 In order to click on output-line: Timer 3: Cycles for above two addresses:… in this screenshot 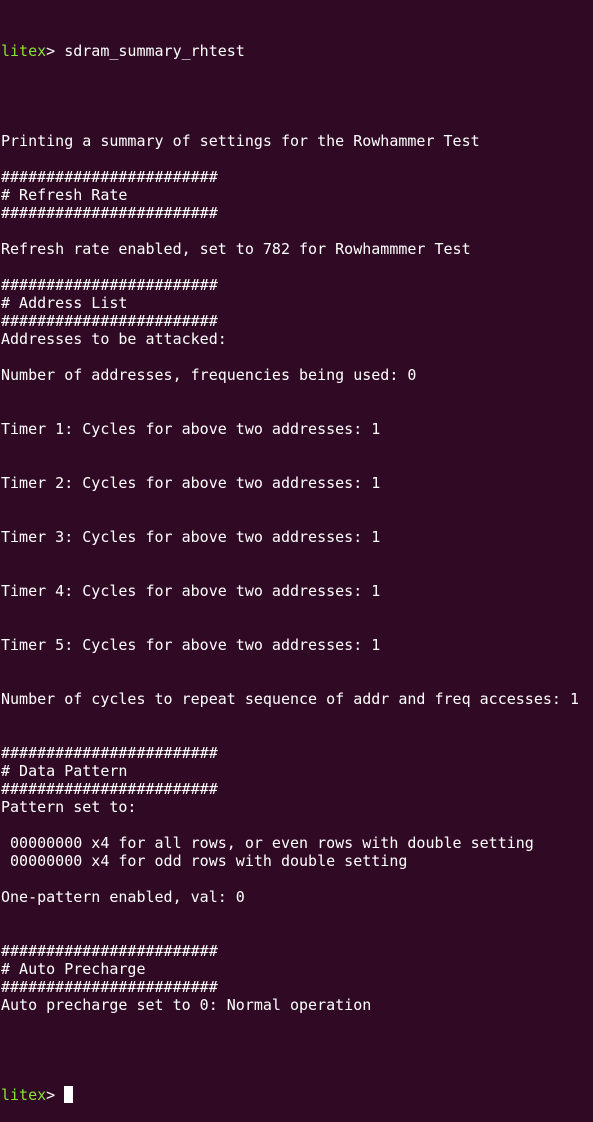, I will do `click(191, 537)`.